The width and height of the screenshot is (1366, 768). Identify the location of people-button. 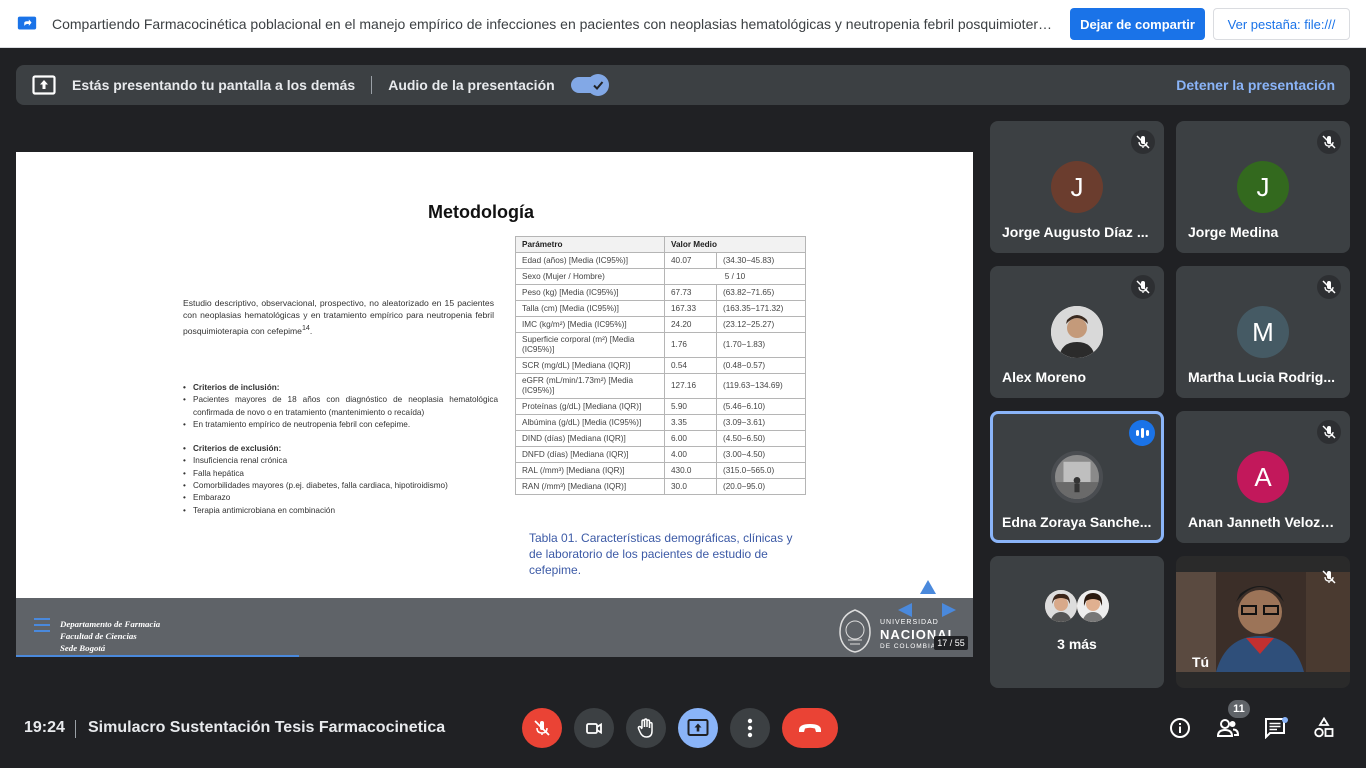
(1228, 728).